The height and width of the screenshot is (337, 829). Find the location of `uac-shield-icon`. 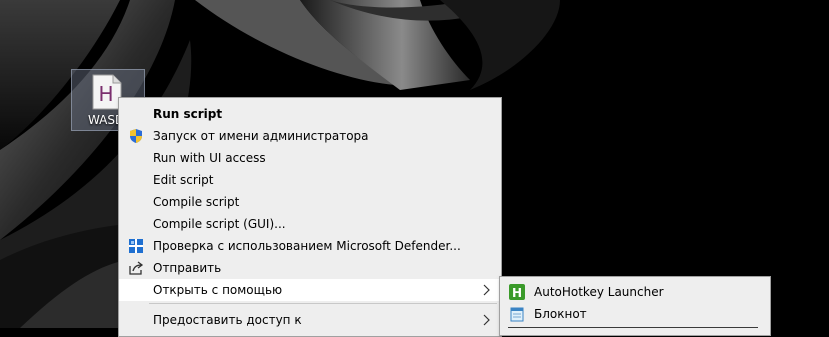

uac-shield-icon is located at coordinates (136, 136).